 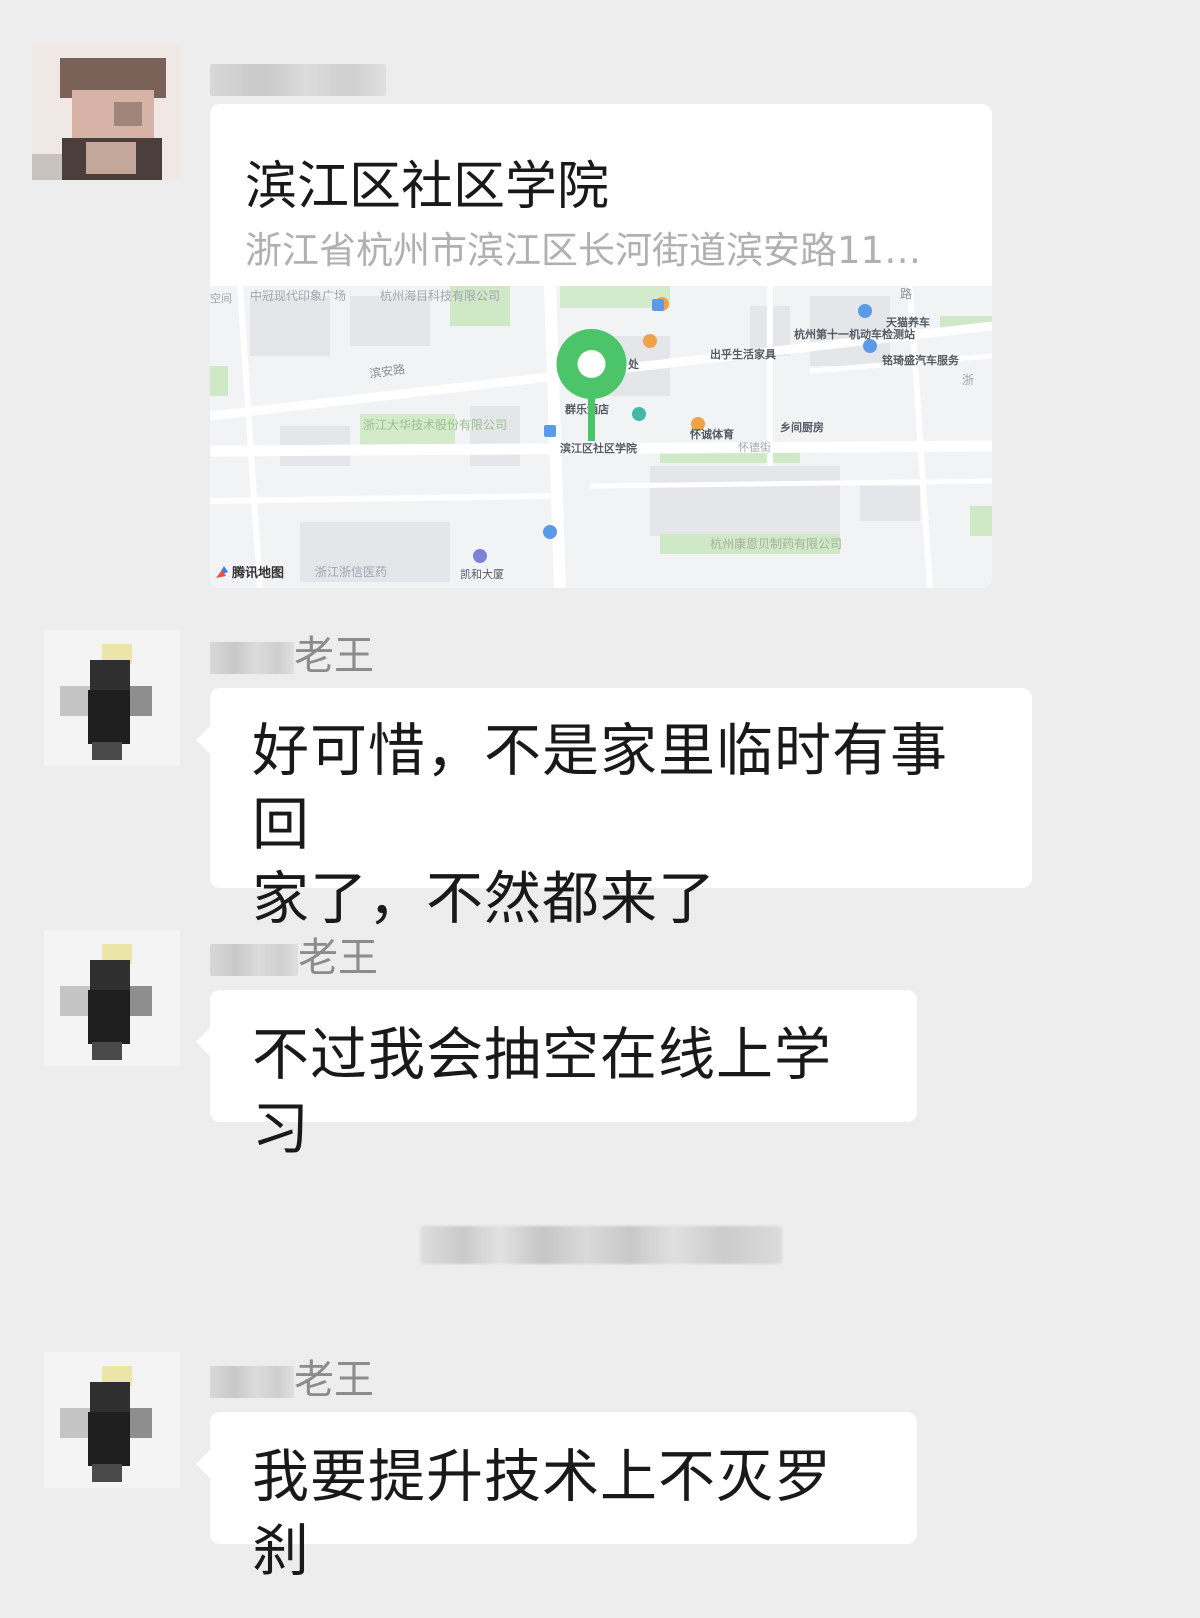 I want to click on map-label: 怀诚体育, so click(x=712, y=434).